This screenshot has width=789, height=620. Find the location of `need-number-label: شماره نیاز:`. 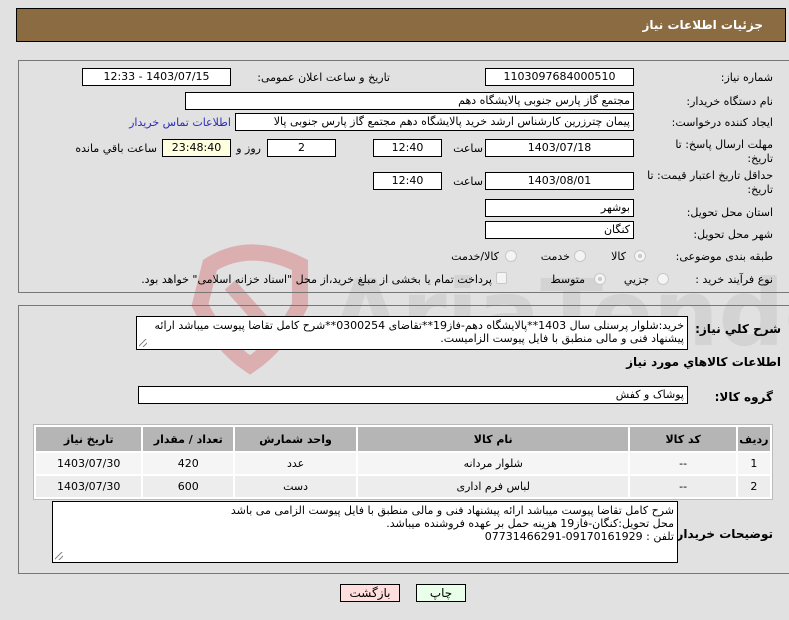

need-number-label: شماره نیاز: is located at coordinates (746, 77).